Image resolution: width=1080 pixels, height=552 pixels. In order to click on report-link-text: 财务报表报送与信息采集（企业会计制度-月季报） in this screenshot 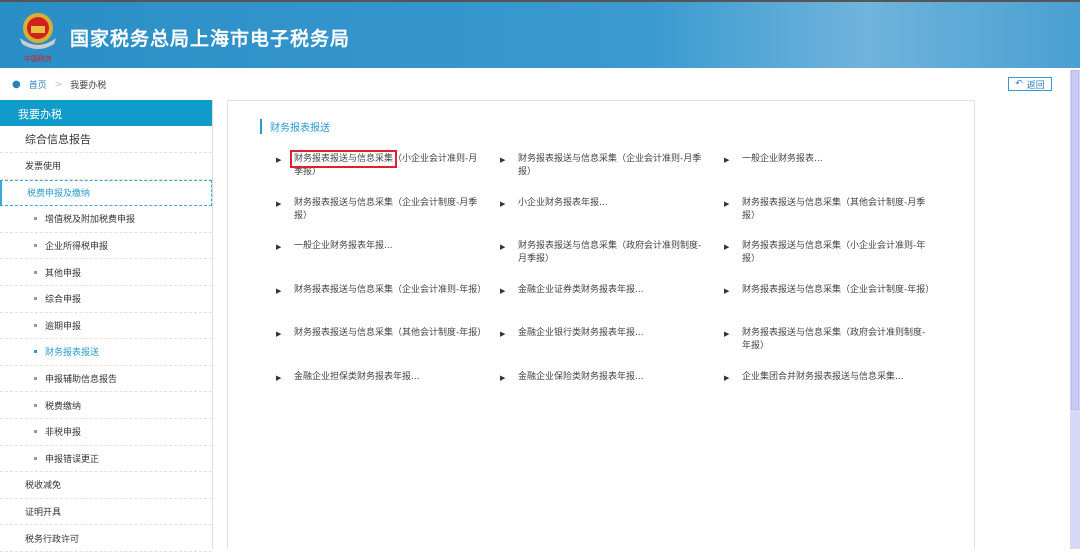, I will do `click(389, 210)`.